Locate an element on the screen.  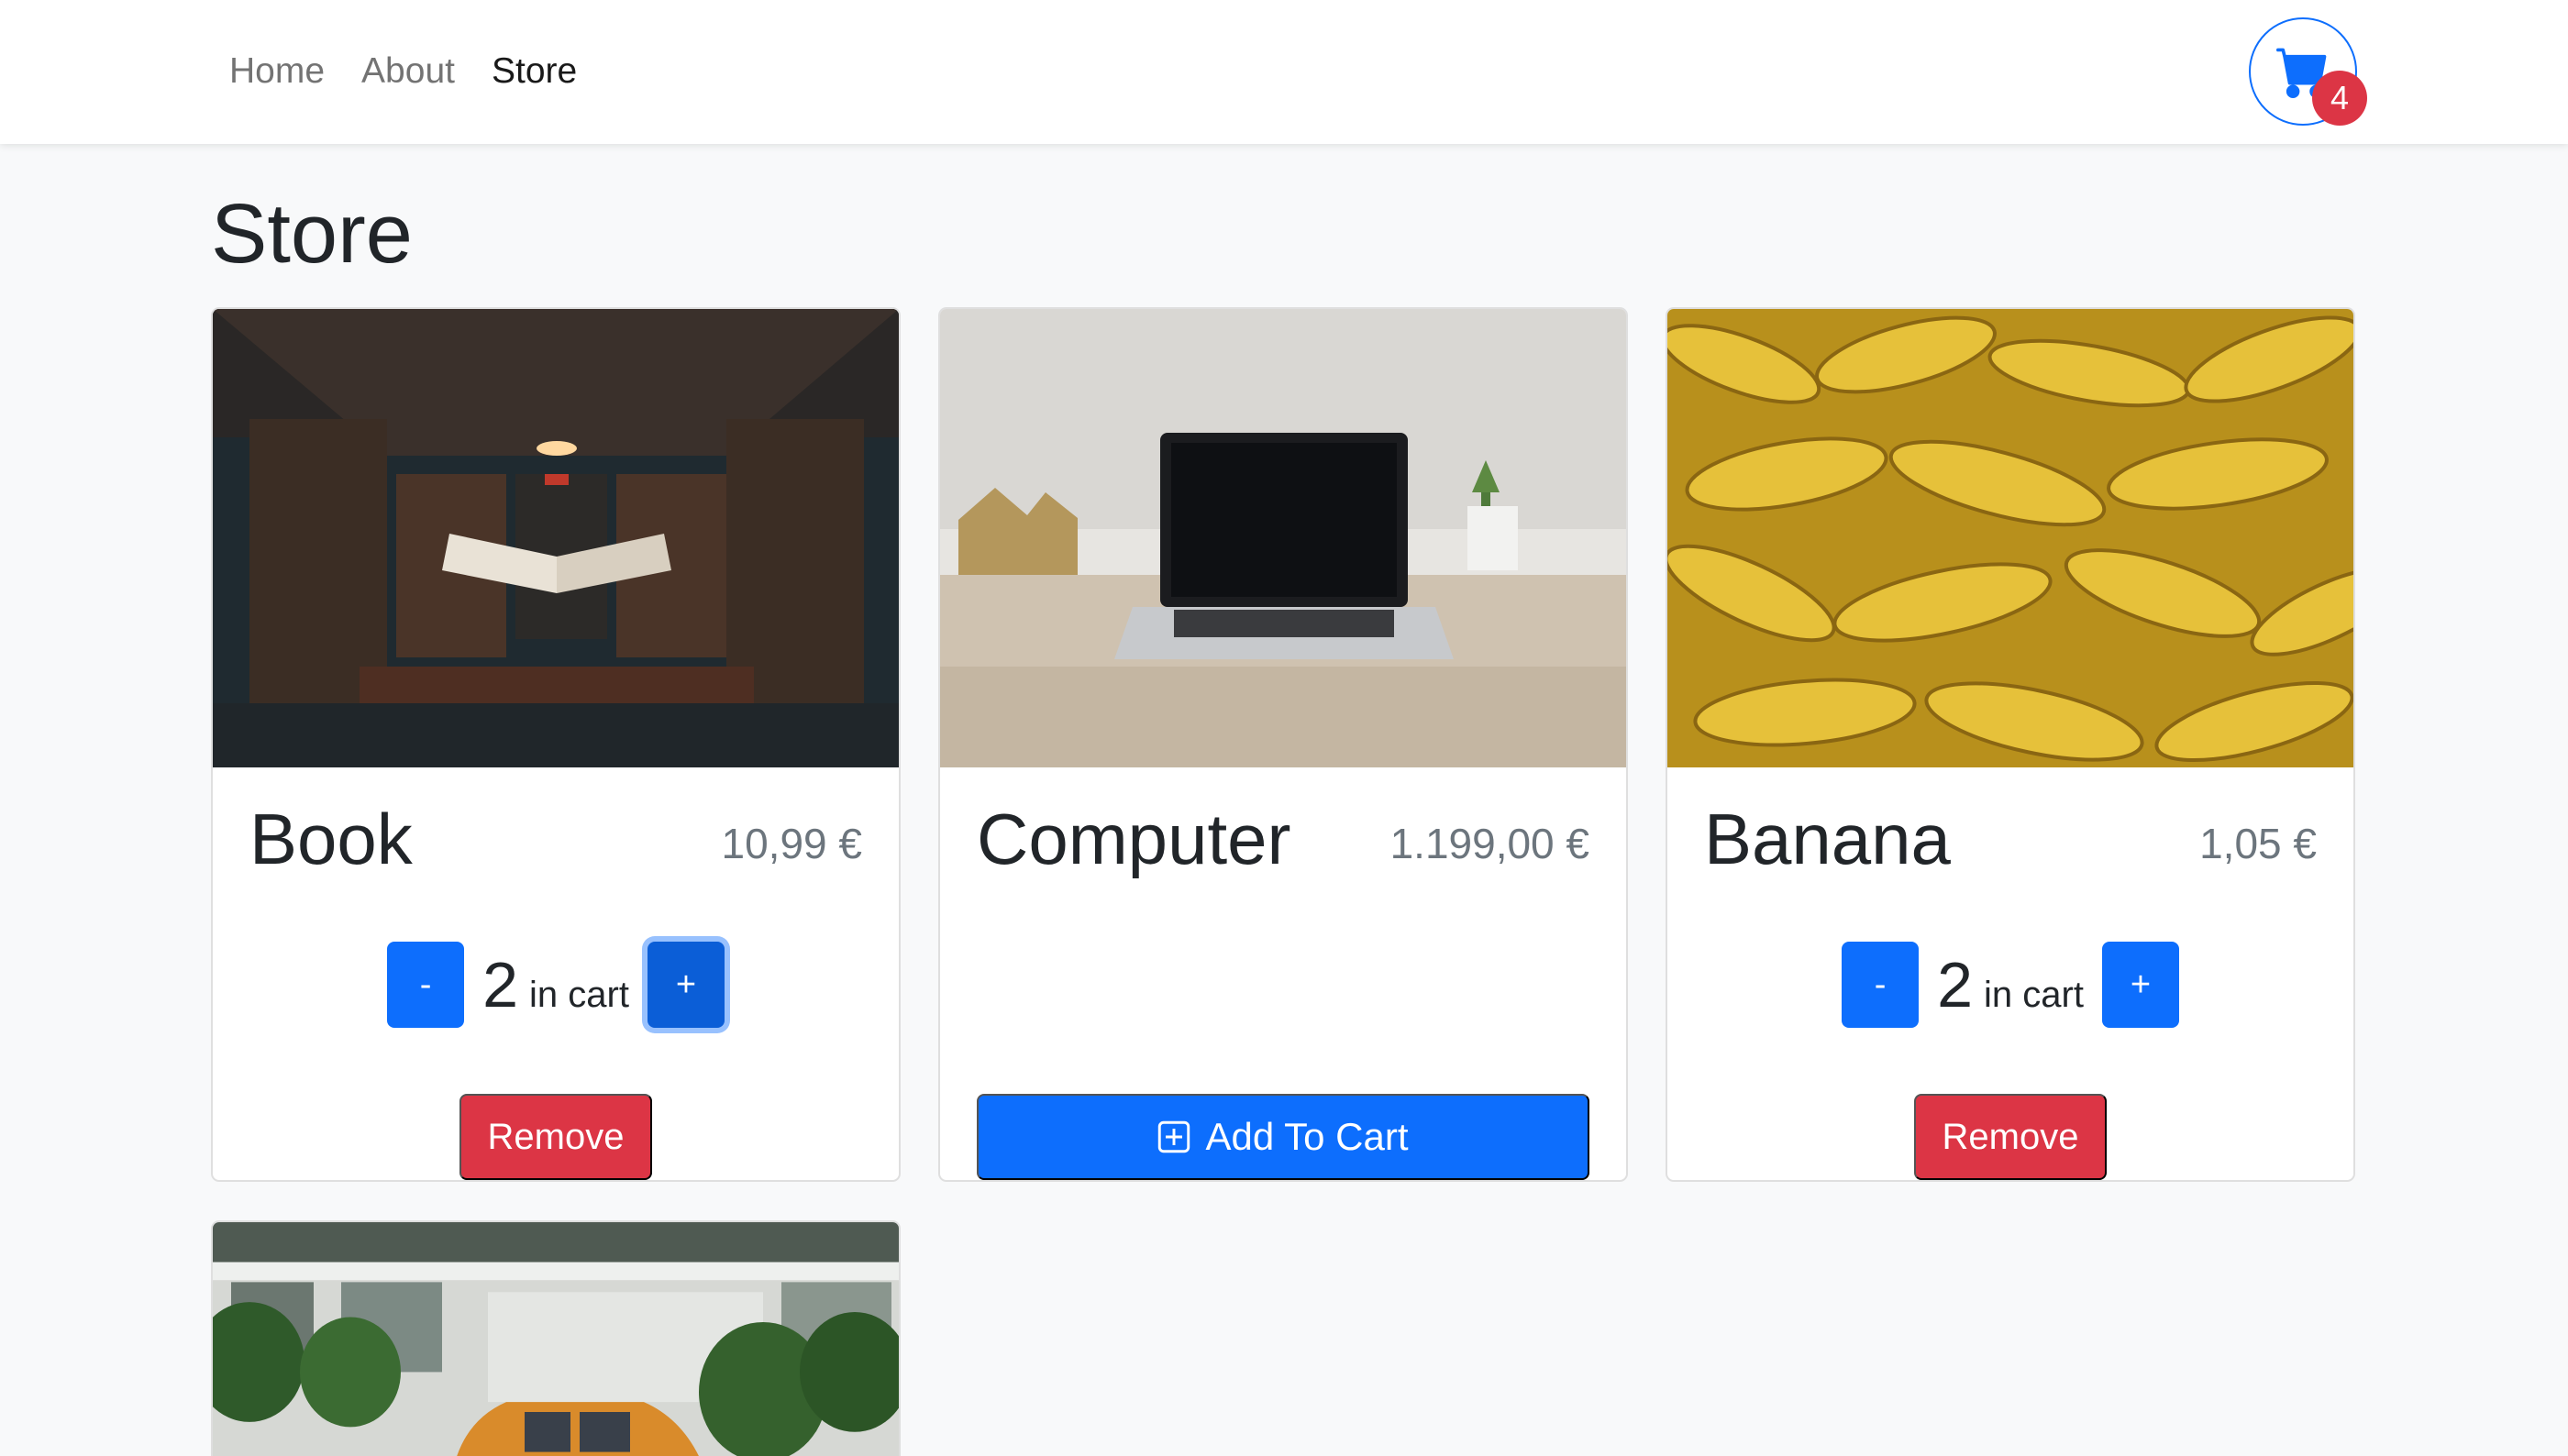
product-card-car is located at coordinates (556, 1338).